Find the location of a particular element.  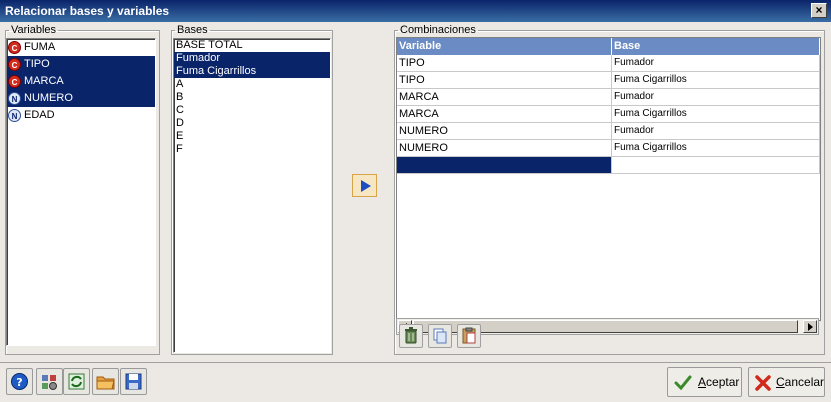

folder-open-icon is located at coordinates (105, 383).